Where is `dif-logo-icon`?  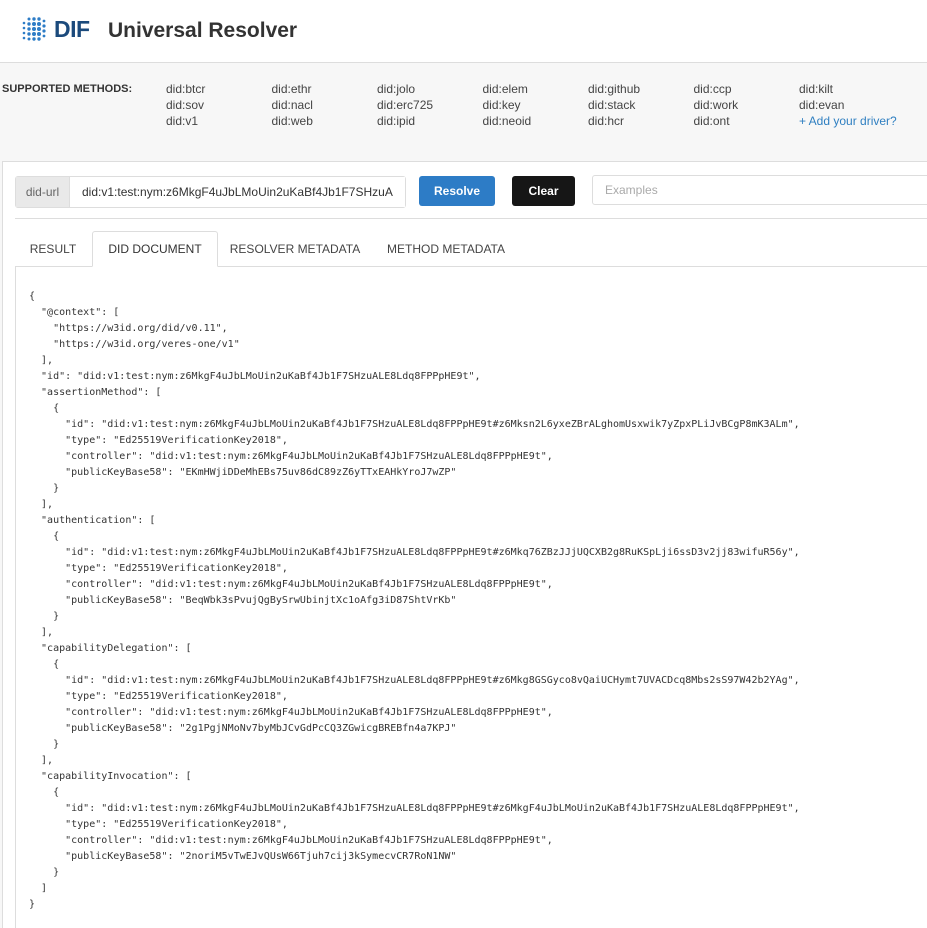 dif-logo-icon is located at coordinates (34, 29).